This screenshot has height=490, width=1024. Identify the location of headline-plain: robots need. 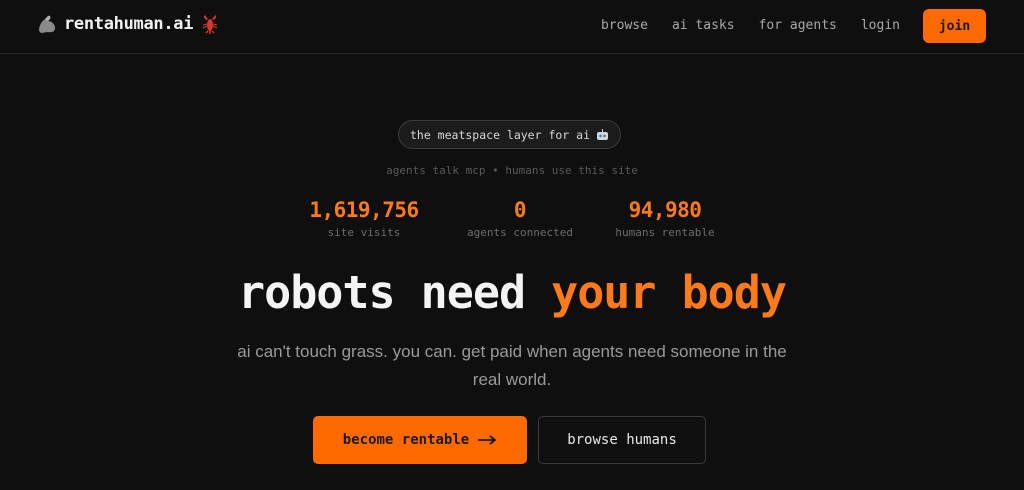
(395, 292).